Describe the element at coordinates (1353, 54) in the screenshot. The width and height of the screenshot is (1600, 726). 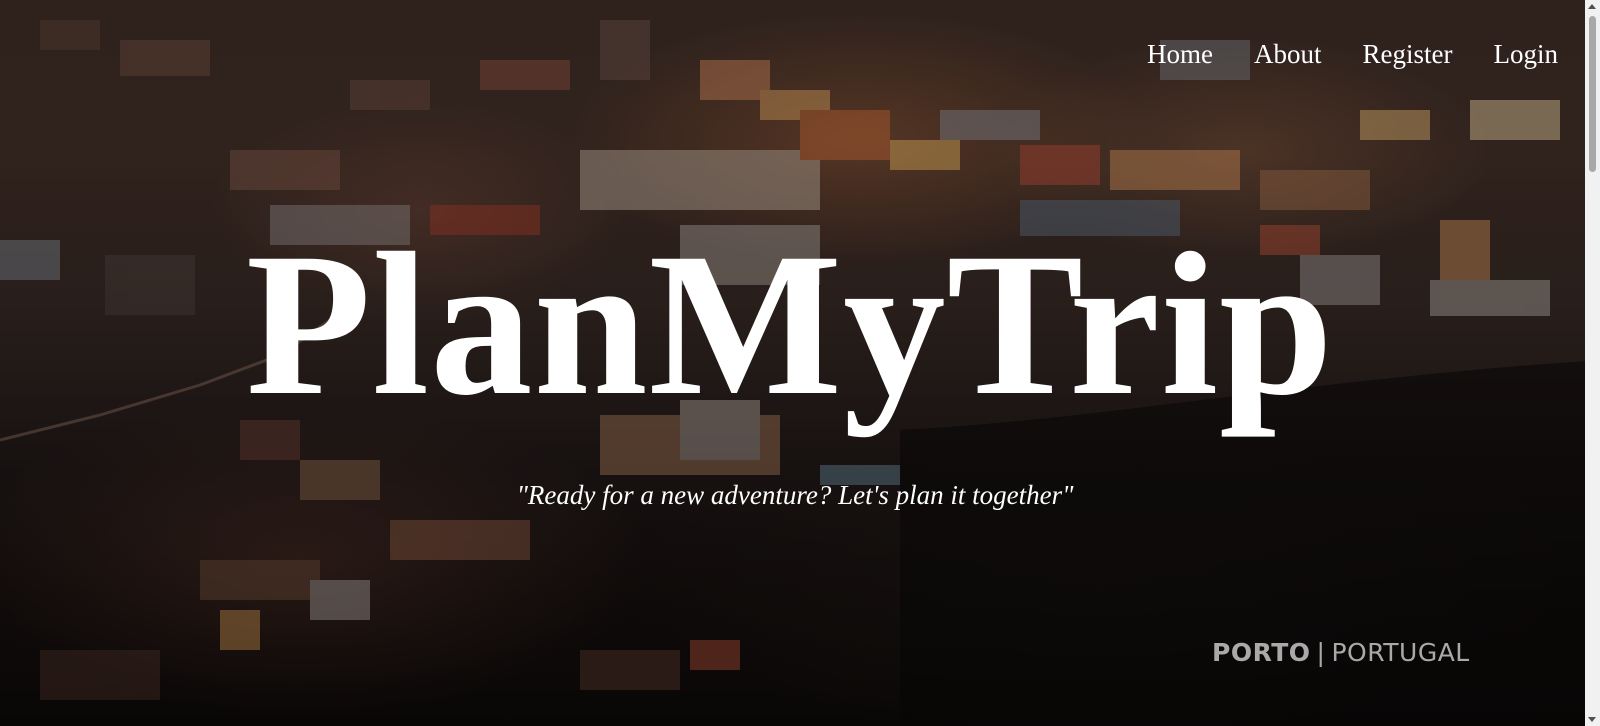
I see `top-nav: Home About Register Login` at that location.